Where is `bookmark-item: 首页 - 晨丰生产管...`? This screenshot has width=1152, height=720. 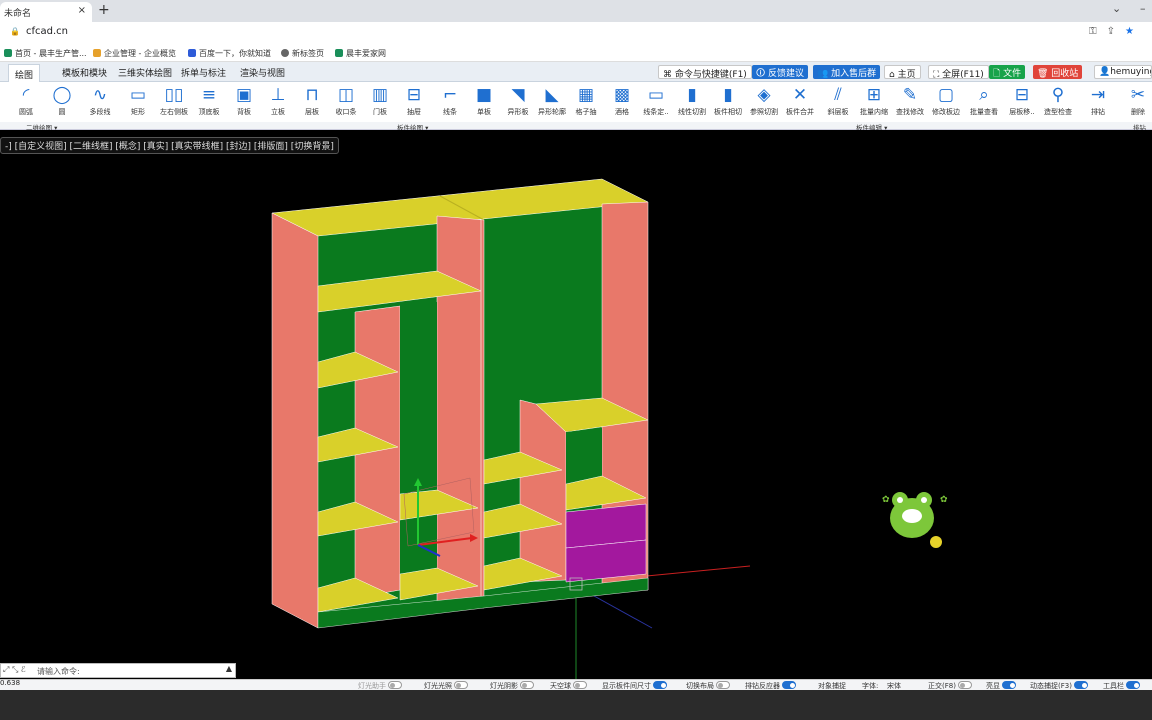 bookmark-item: 首页 - 晨丰生产管... is located at coordinates (45, 53).